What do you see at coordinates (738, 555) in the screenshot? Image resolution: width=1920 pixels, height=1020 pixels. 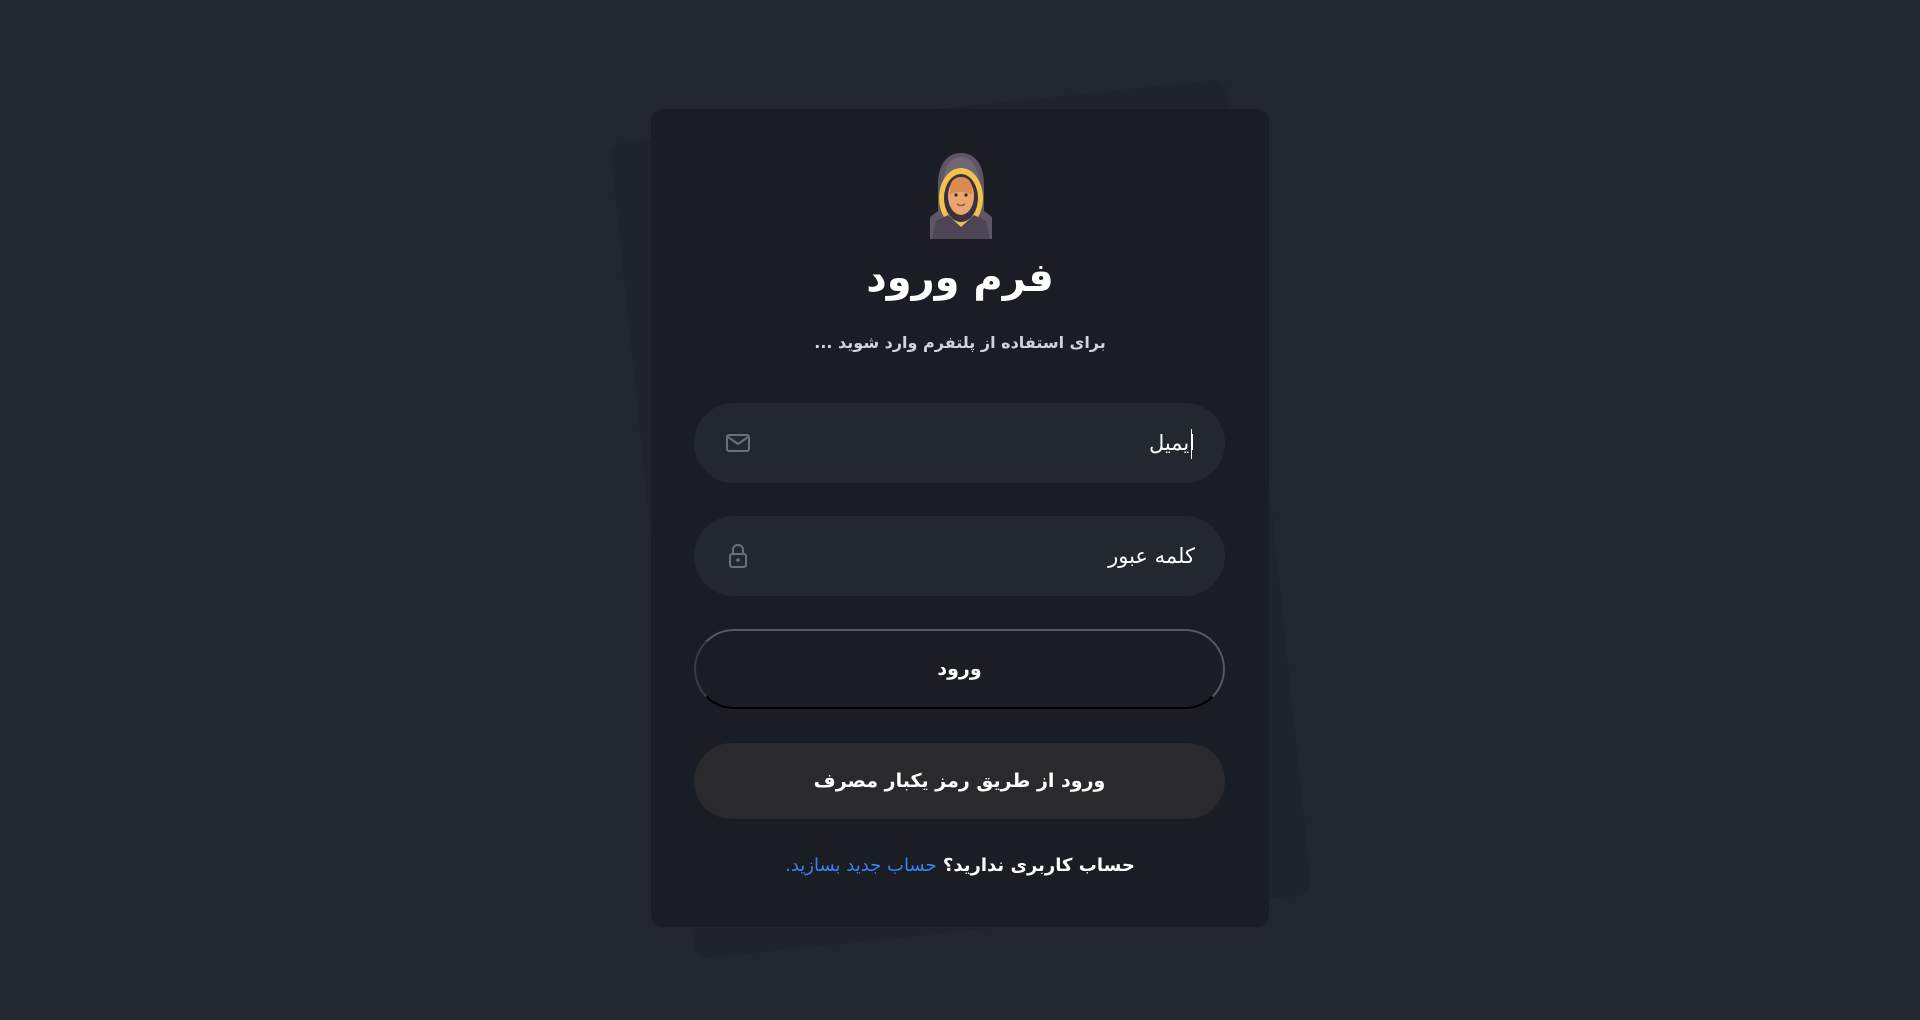 I see `lock-icon` at bounding box center [738, 555].